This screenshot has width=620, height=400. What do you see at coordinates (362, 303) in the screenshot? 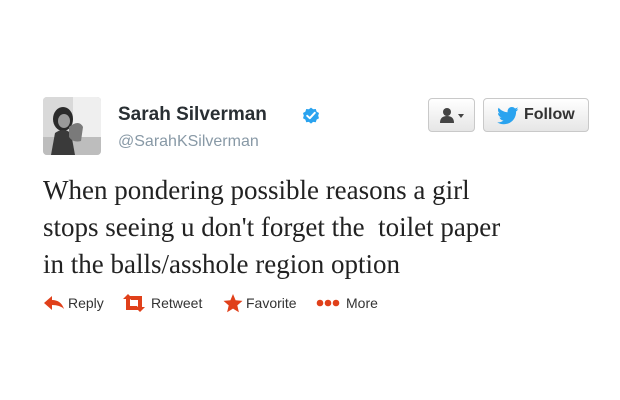
I see `more-label: More` at bounding box center [362, 303].